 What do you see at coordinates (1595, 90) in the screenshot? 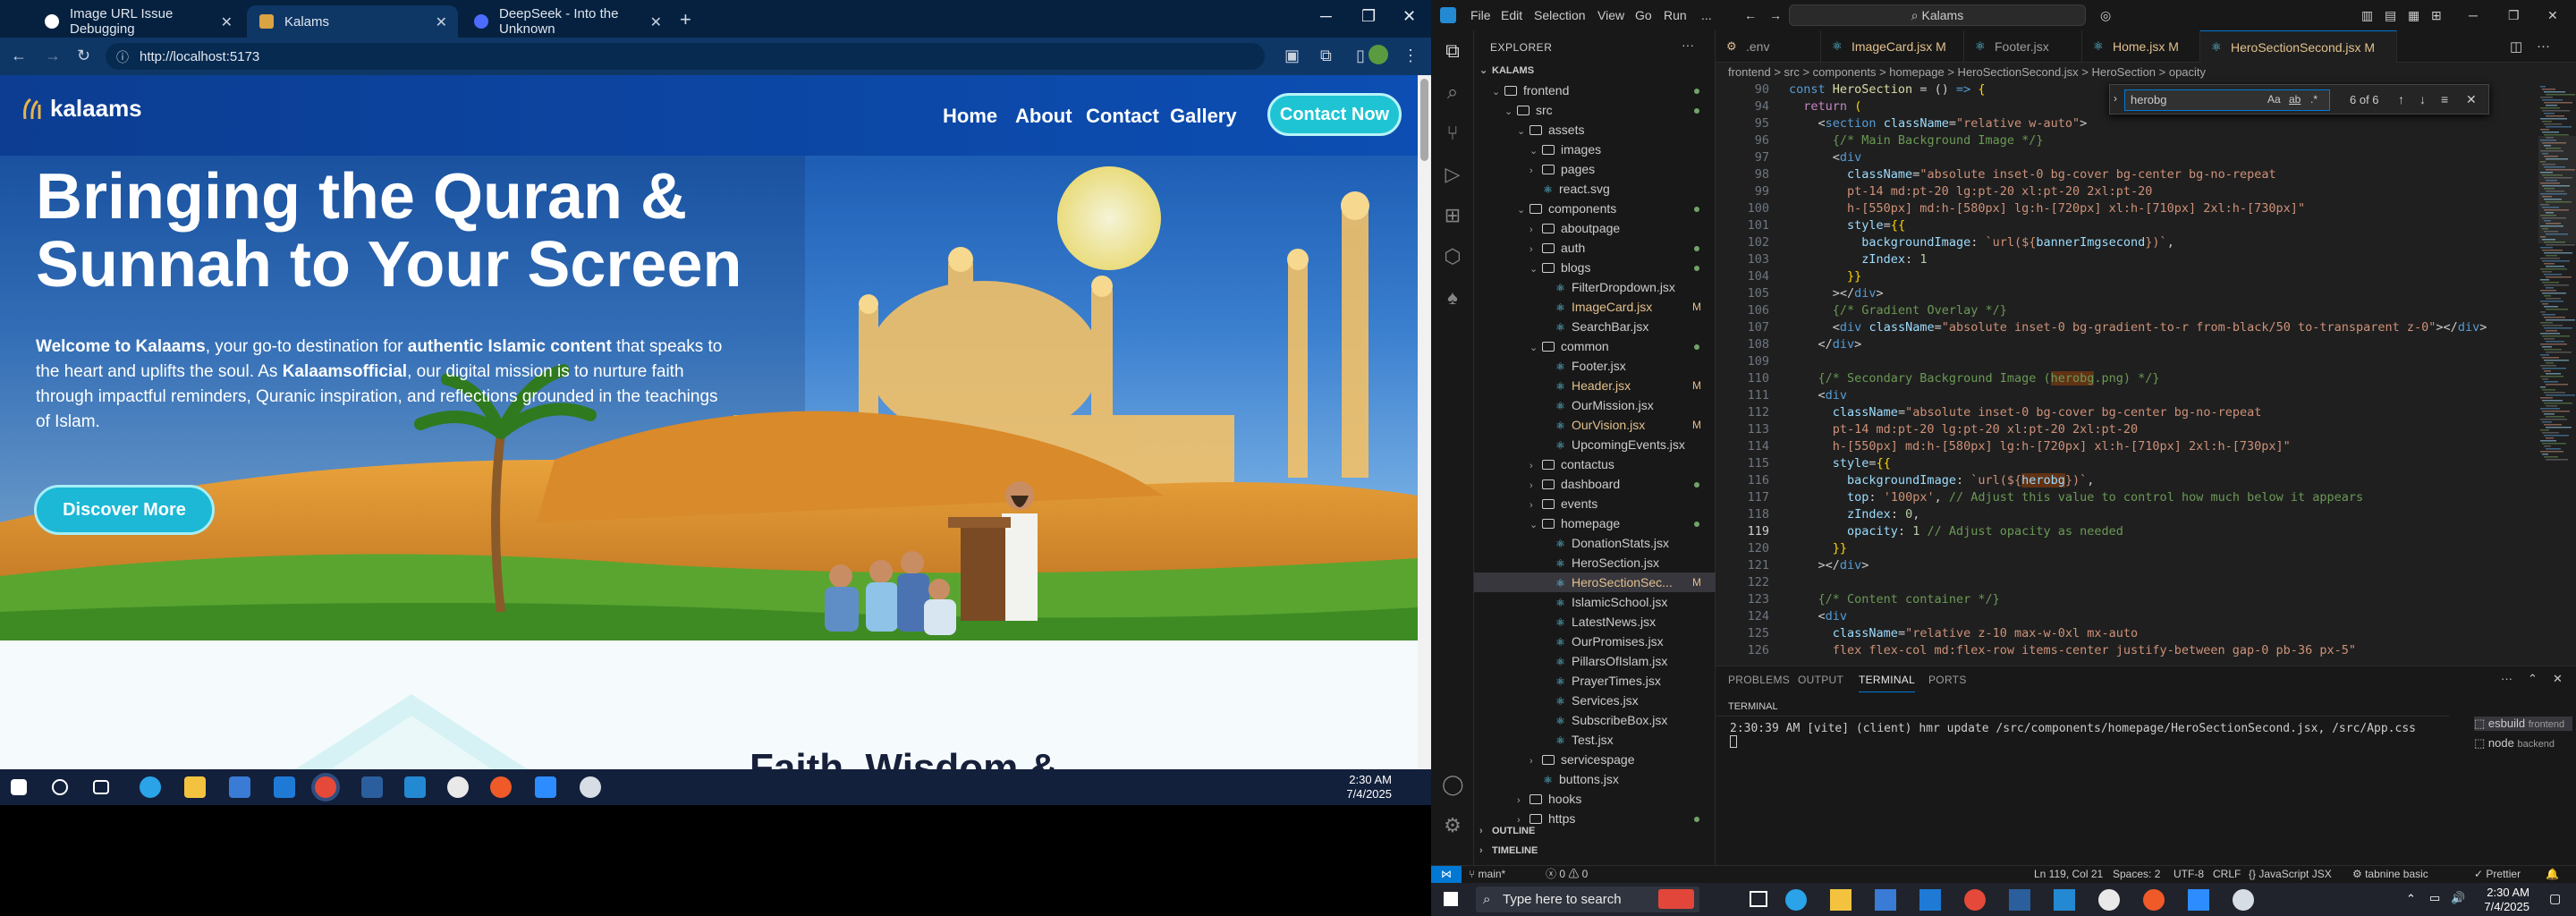
I see `tree-folder: ⌄ frontend` at bounding box center [1595, 90].